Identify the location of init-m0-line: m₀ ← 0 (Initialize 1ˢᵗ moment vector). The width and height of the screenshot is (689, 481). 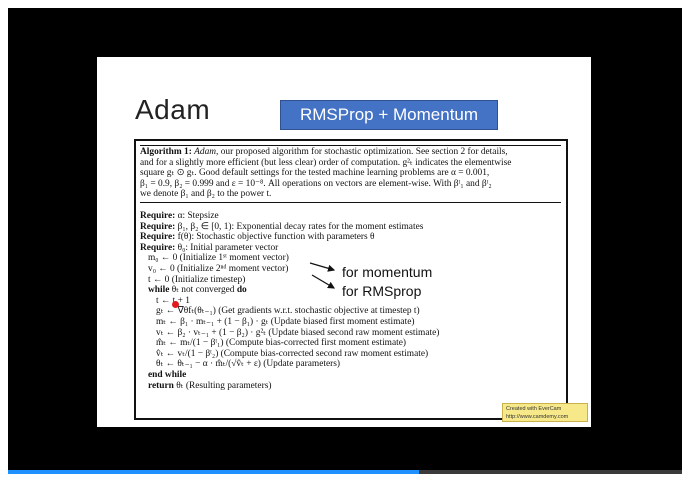
(218, 258).